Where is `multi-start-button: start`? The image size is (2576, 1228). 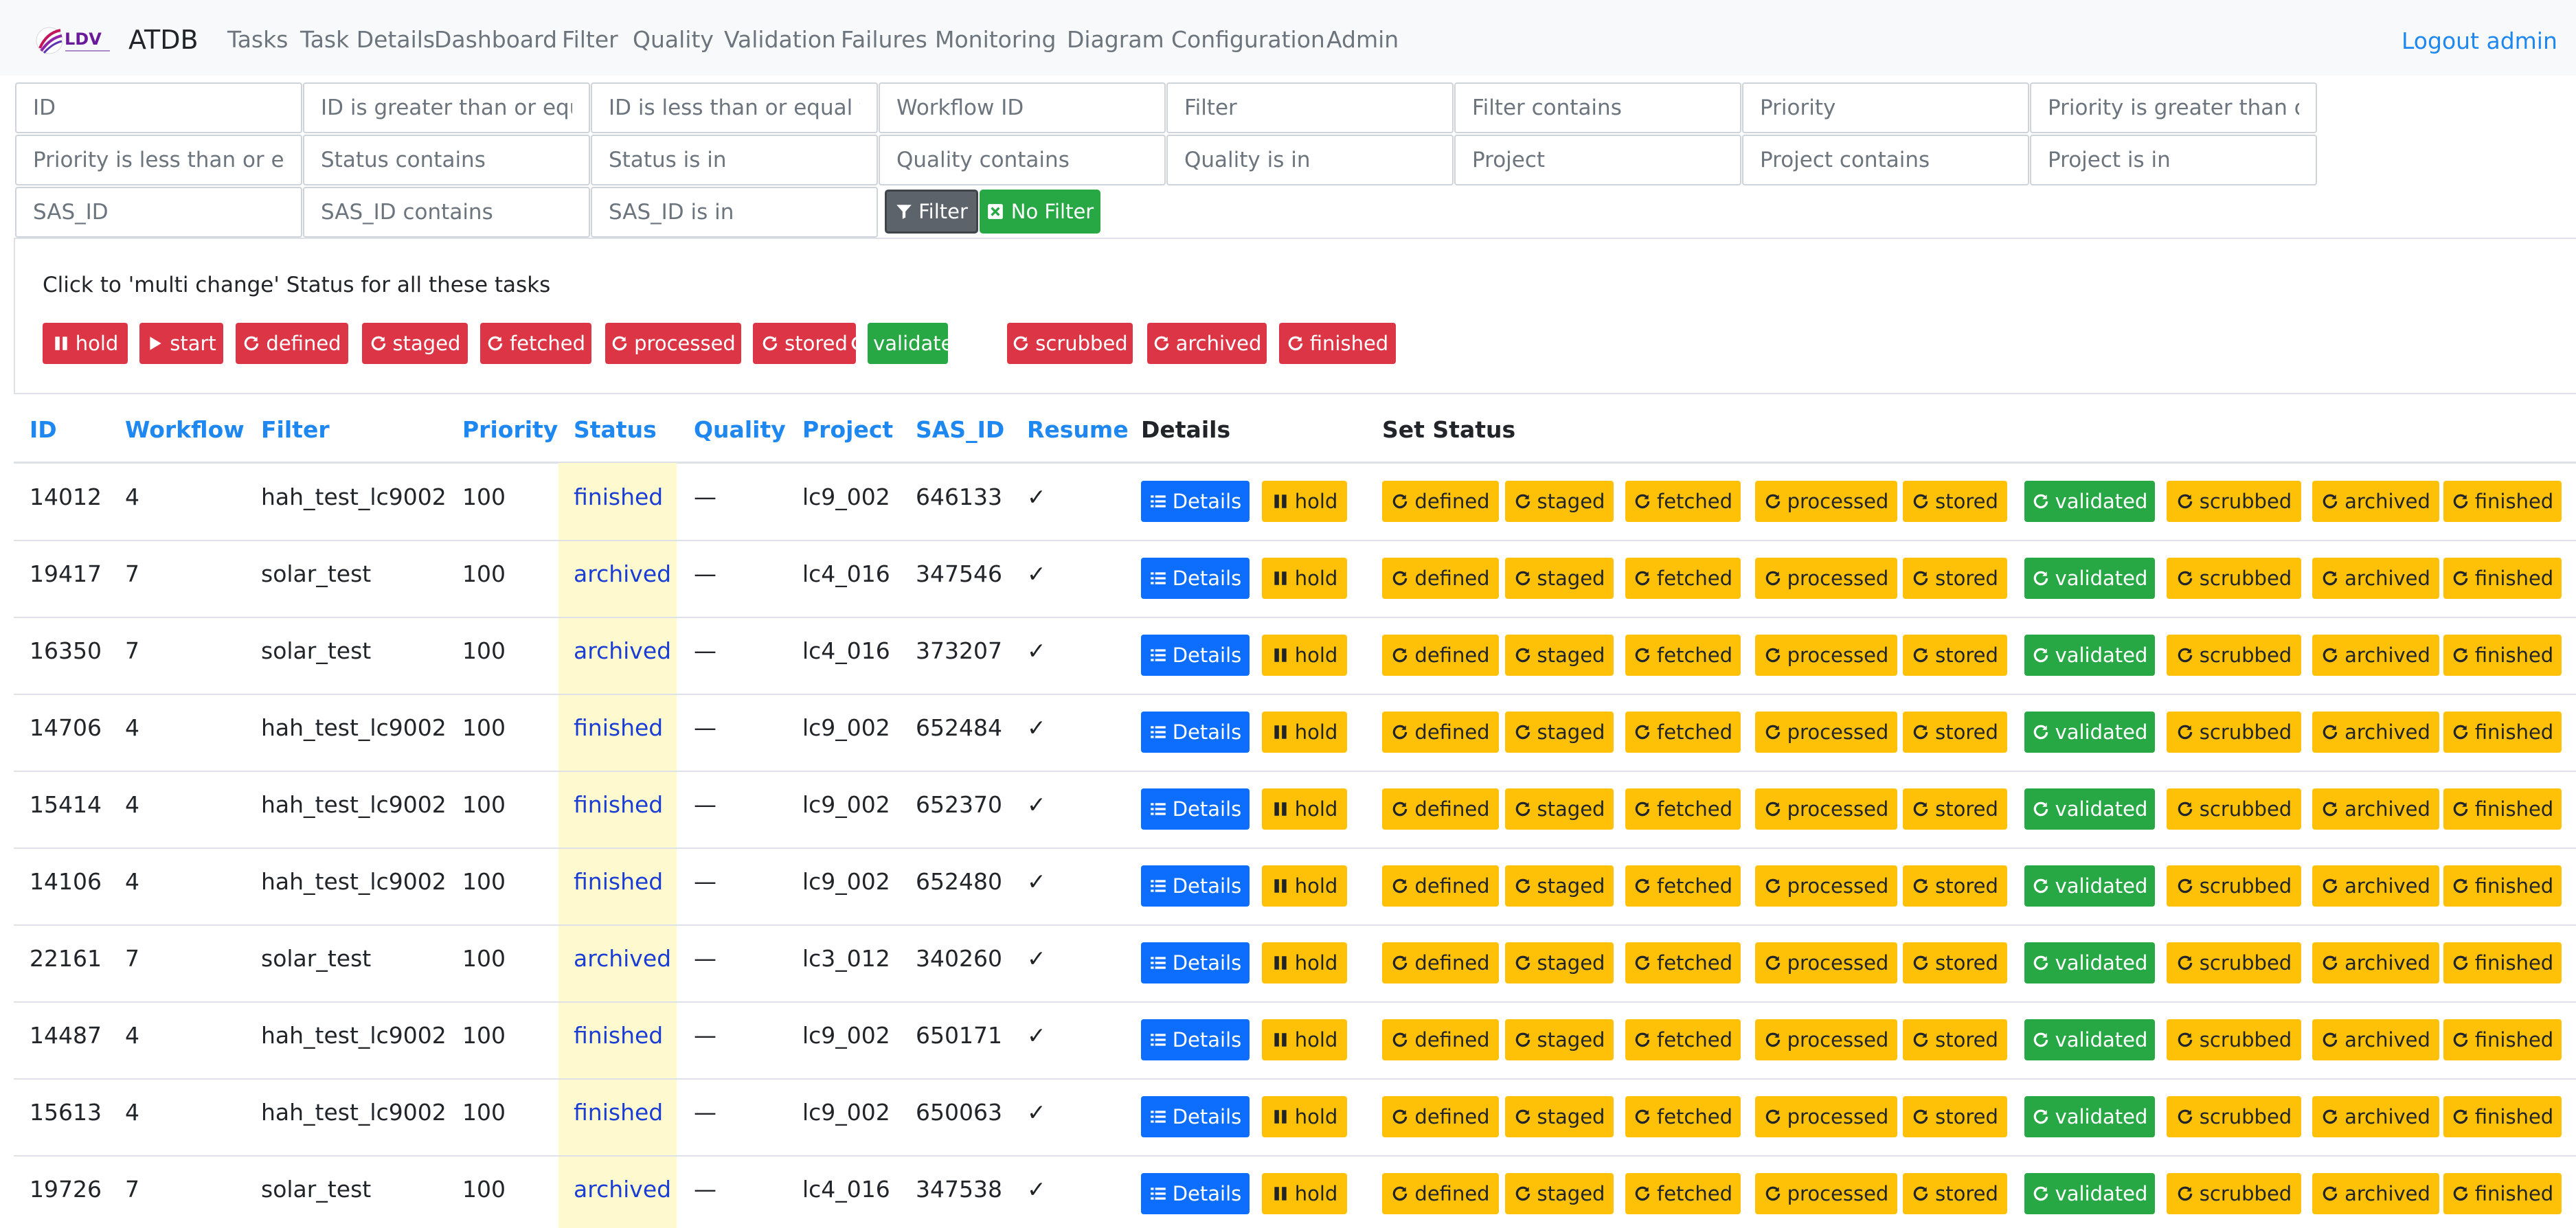
multi-start-button: start is located at coordinates (181, 343).